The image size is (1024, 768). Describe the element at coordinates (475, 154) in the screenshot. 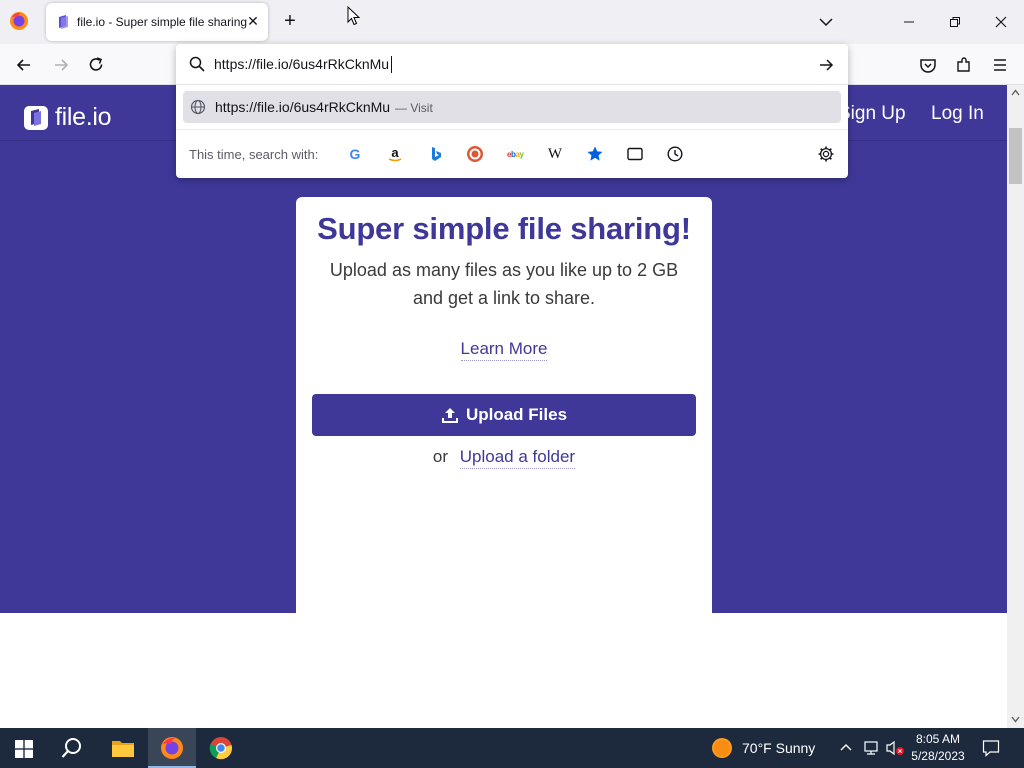

I see `duckduckgo-search-icon` at that location.